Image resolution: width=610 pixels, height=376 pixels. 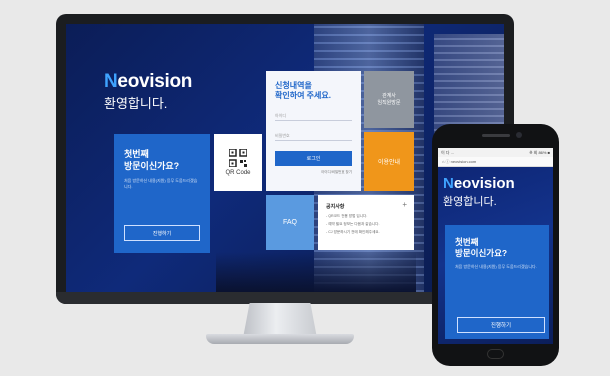 What do you see at coordinates (136, 103) in the screenshot?
I see `welcome-text: 환영합니다.` at bounding box center [136, 103].